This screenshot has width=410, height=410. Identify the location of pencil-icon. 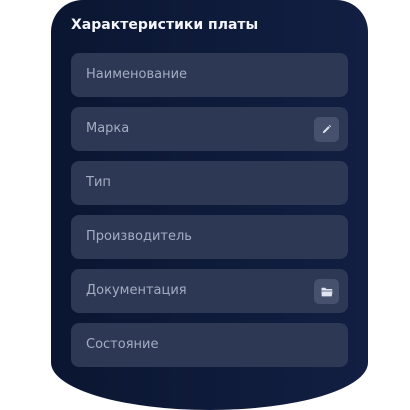
(327, 129).